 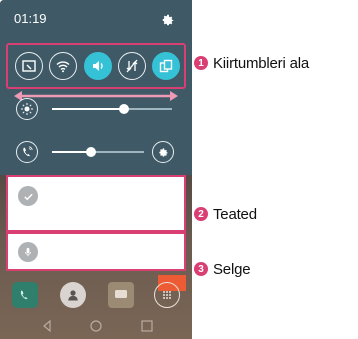 I want to click on data-off-icon, so click(x=132, y=66).